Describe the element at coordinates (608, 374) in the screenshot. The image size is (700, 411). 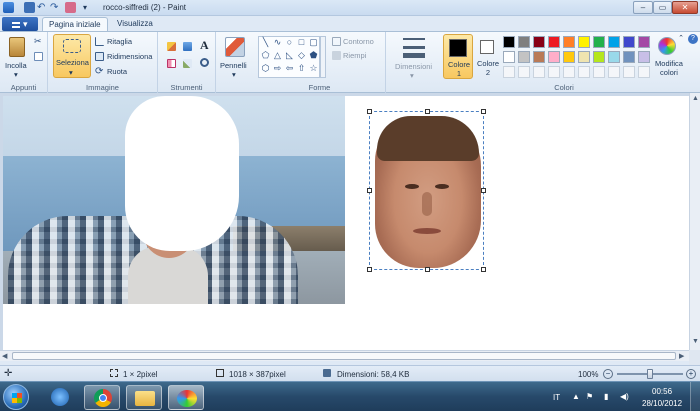
I see `zoom-out-button: −` at that location.